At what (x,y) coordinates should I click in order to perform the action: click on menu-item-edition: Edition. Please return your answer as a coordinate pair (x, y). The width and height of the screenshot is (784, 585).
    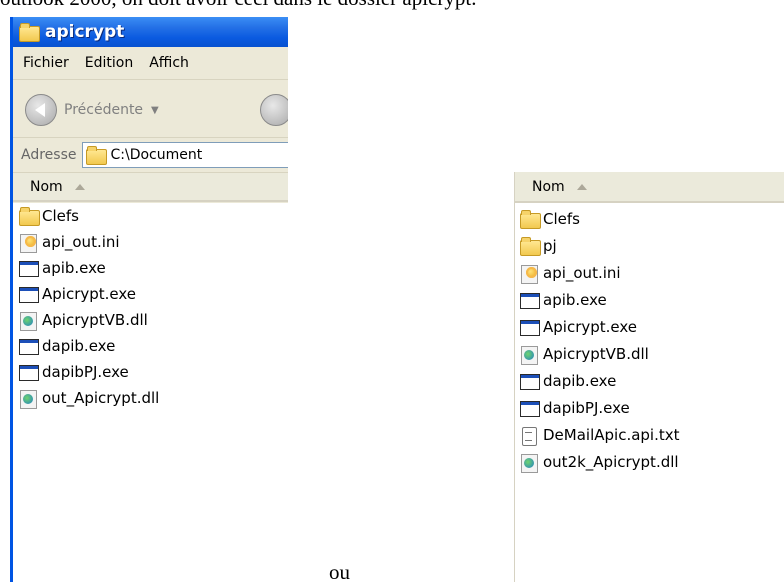
    Looking at the image, I should click on (109, 63).